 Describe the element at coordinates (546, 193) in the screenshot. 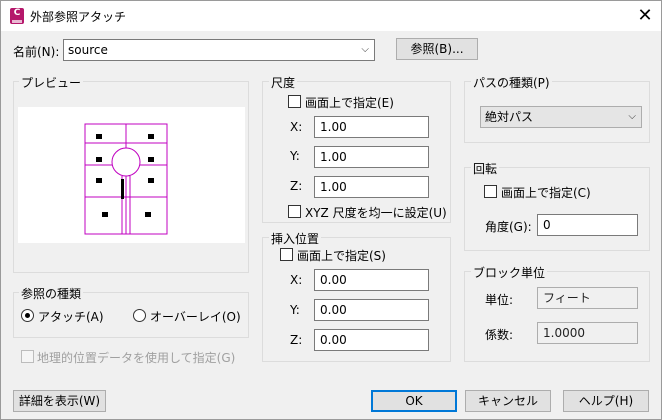

I see `rotation-on-screen-label: 画面上で指定(C)` at that location.